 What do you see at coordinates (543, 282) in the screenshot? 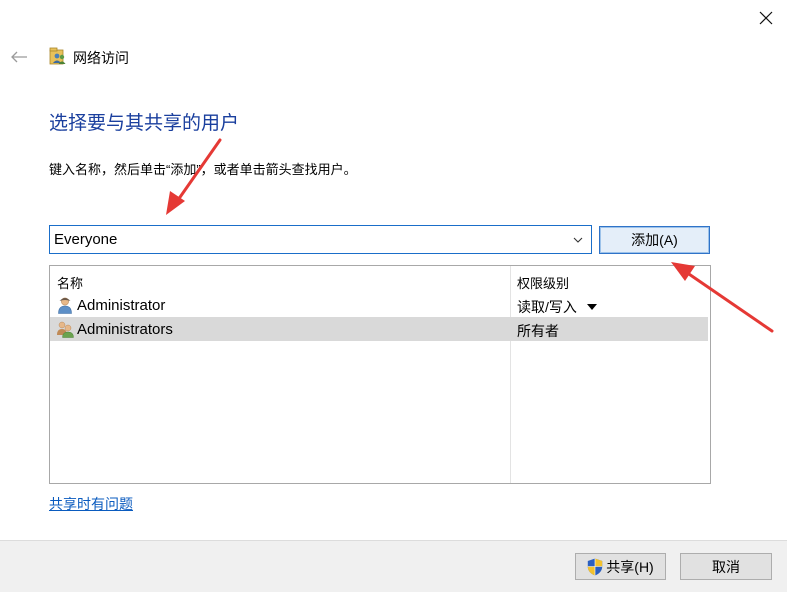
I see `column-header-permission: 权限级别` at bounding box center [543, 282].